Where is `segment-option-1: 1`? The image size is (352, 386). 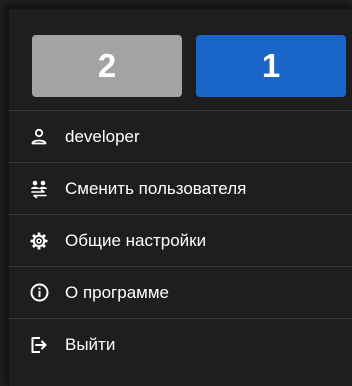 segment-option-1: 1 is located at coordinates (271, 66).